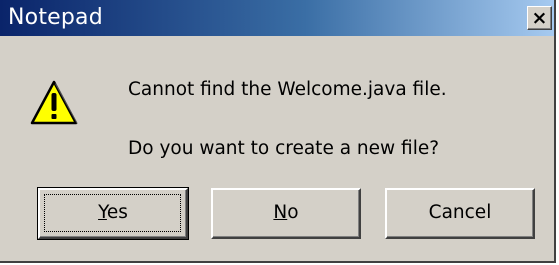  What do you see at coordinates (54, 102) in the screenshot?
I see `warning-icon` at bounding box center [54, 102].